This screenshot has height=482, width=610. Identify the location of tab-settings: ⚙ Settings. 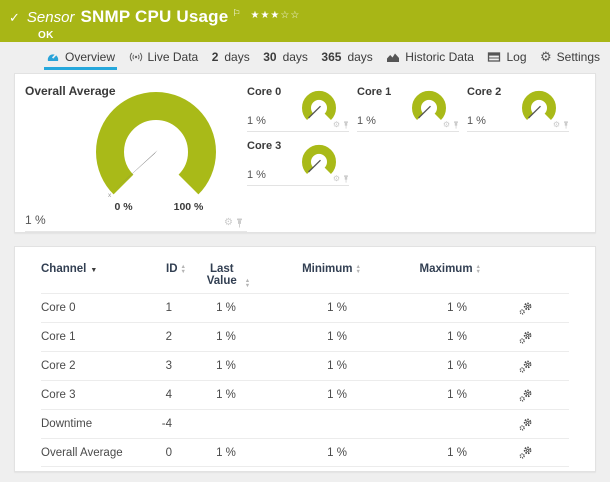
(570, 56).